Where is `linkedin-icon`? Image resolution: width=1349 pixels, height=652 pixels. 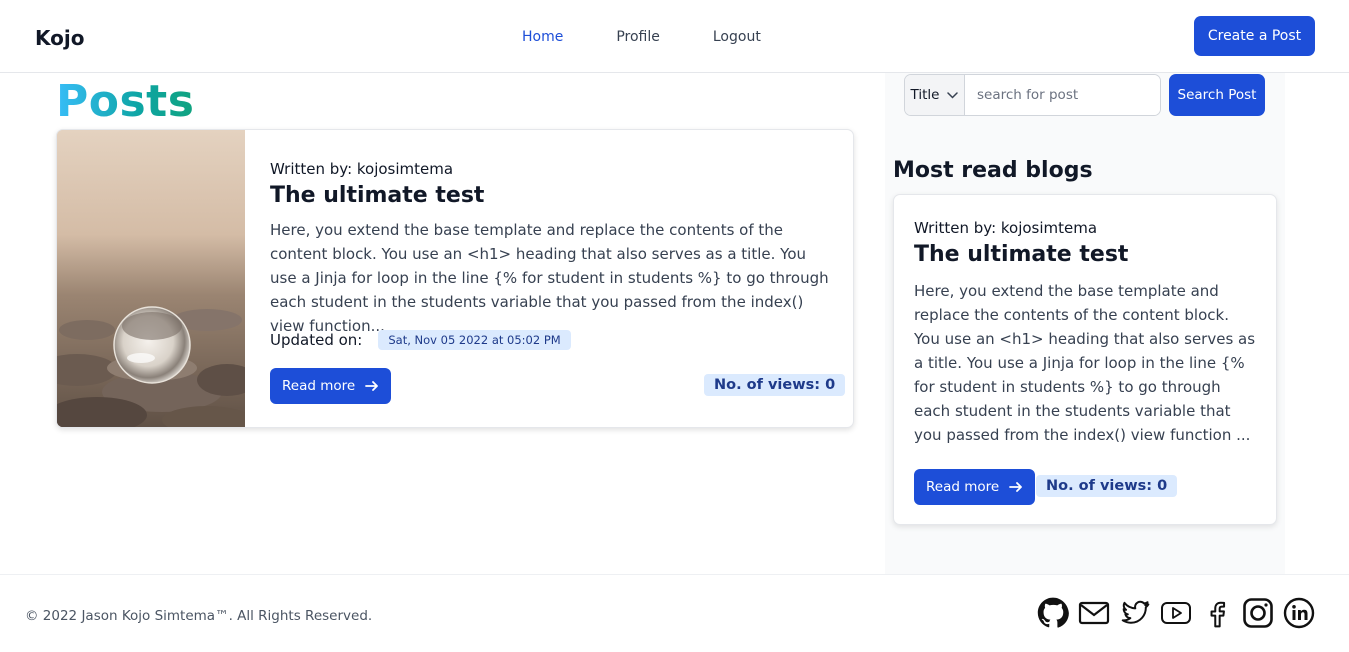 linkedin-icon is located at coordinates (1299, 613).